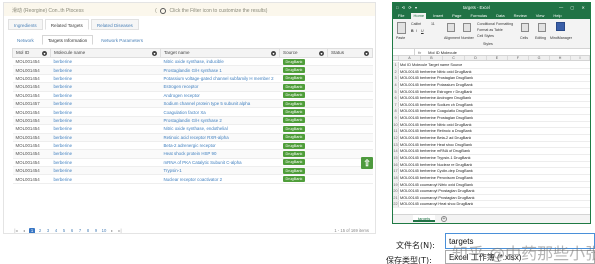  I want to click on column-header: C, so click(454, 58).